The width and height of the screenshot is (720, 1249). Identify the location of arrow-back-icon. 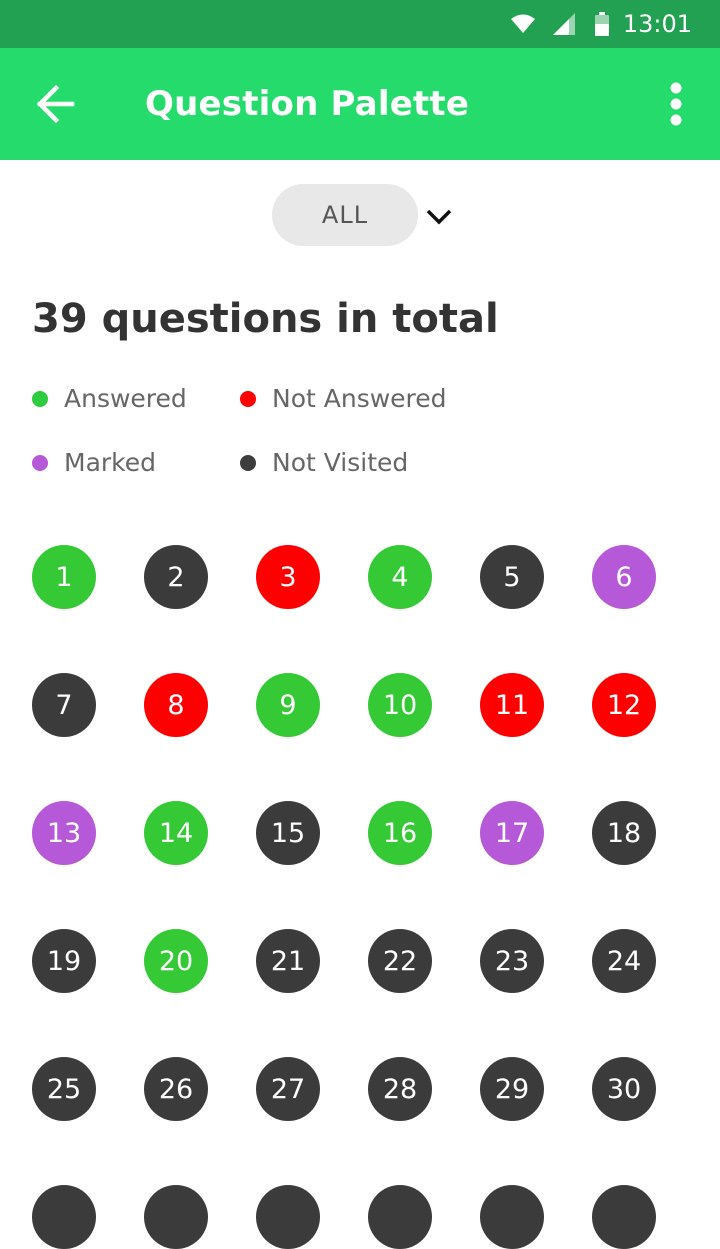
(55, 104).